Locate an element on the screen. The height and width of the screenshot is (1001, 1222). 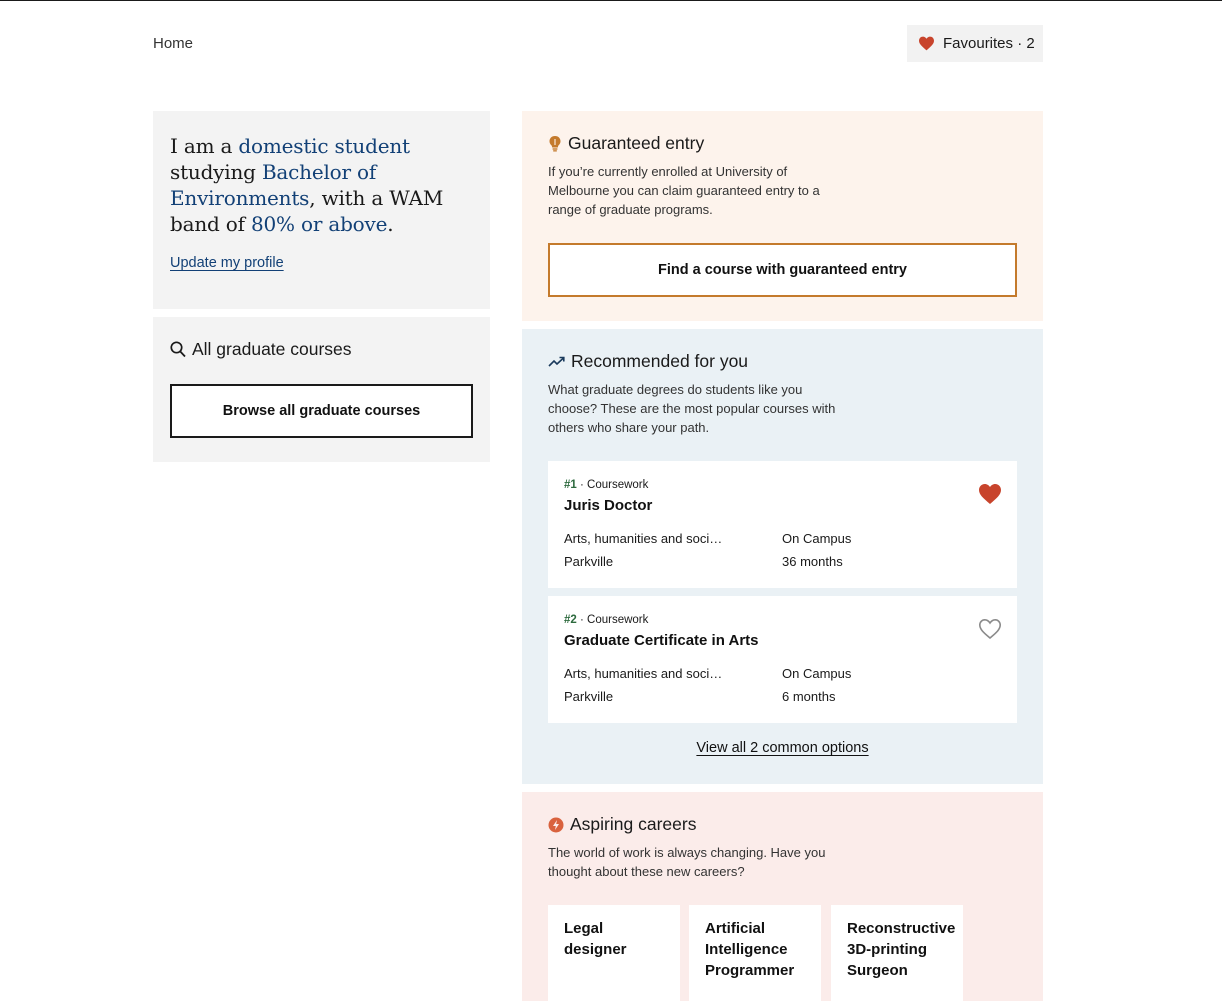
guaranteed-heading: Guaranteed entry is located at coordinates (636, 143).